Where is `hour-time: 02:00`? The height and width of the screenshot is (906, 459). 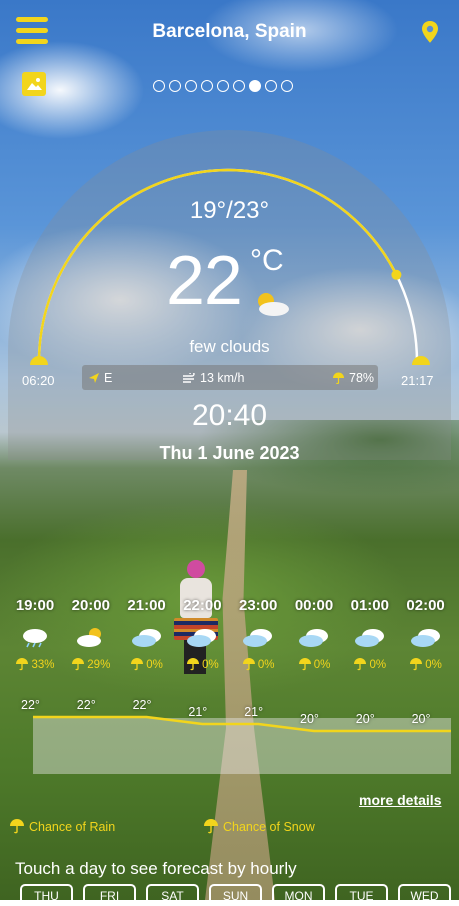 hour-time: 02:00 is located at coordinates (425, 605).